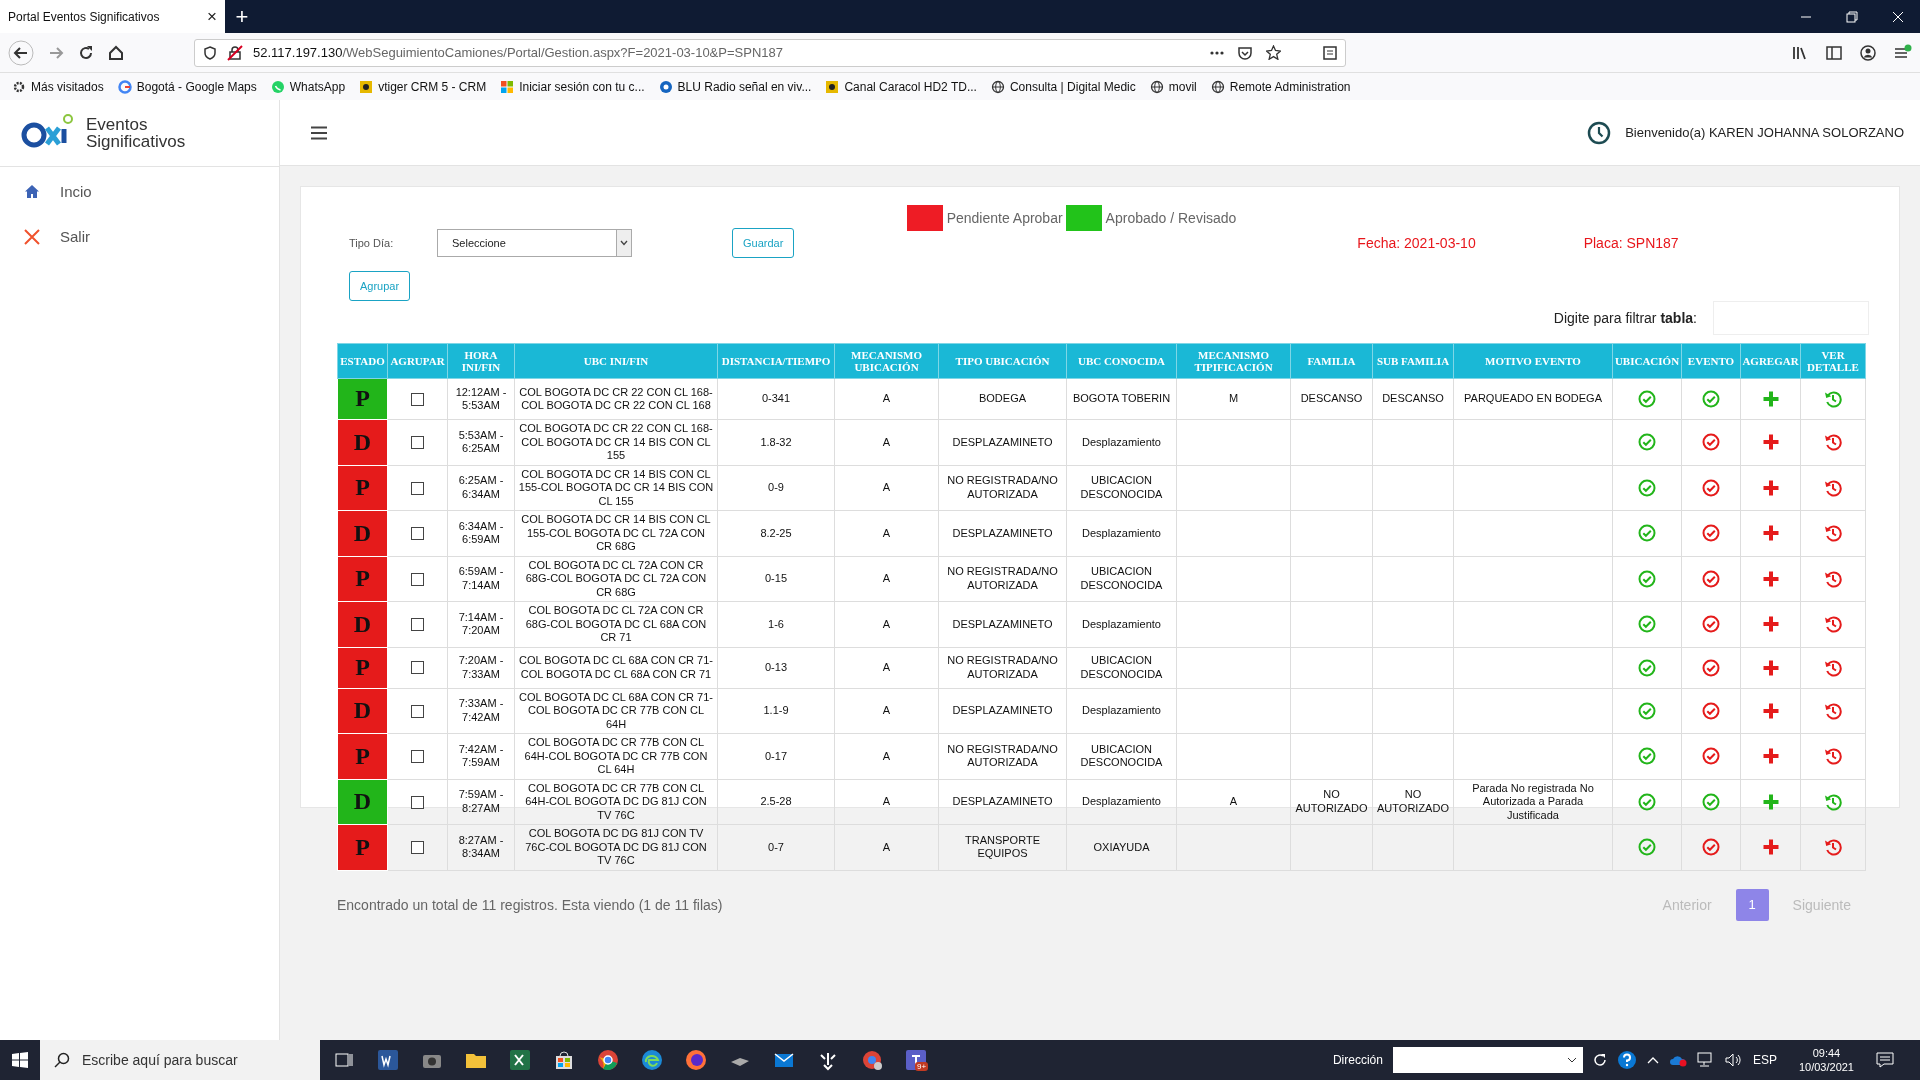 The height and width of the screenshot is (1080, 1920). What do you see at coordinates (112, 16) in the screenshot?
I see `browser-tab: Portal Eventos Significativos ×` at bounding box center [112, 16].